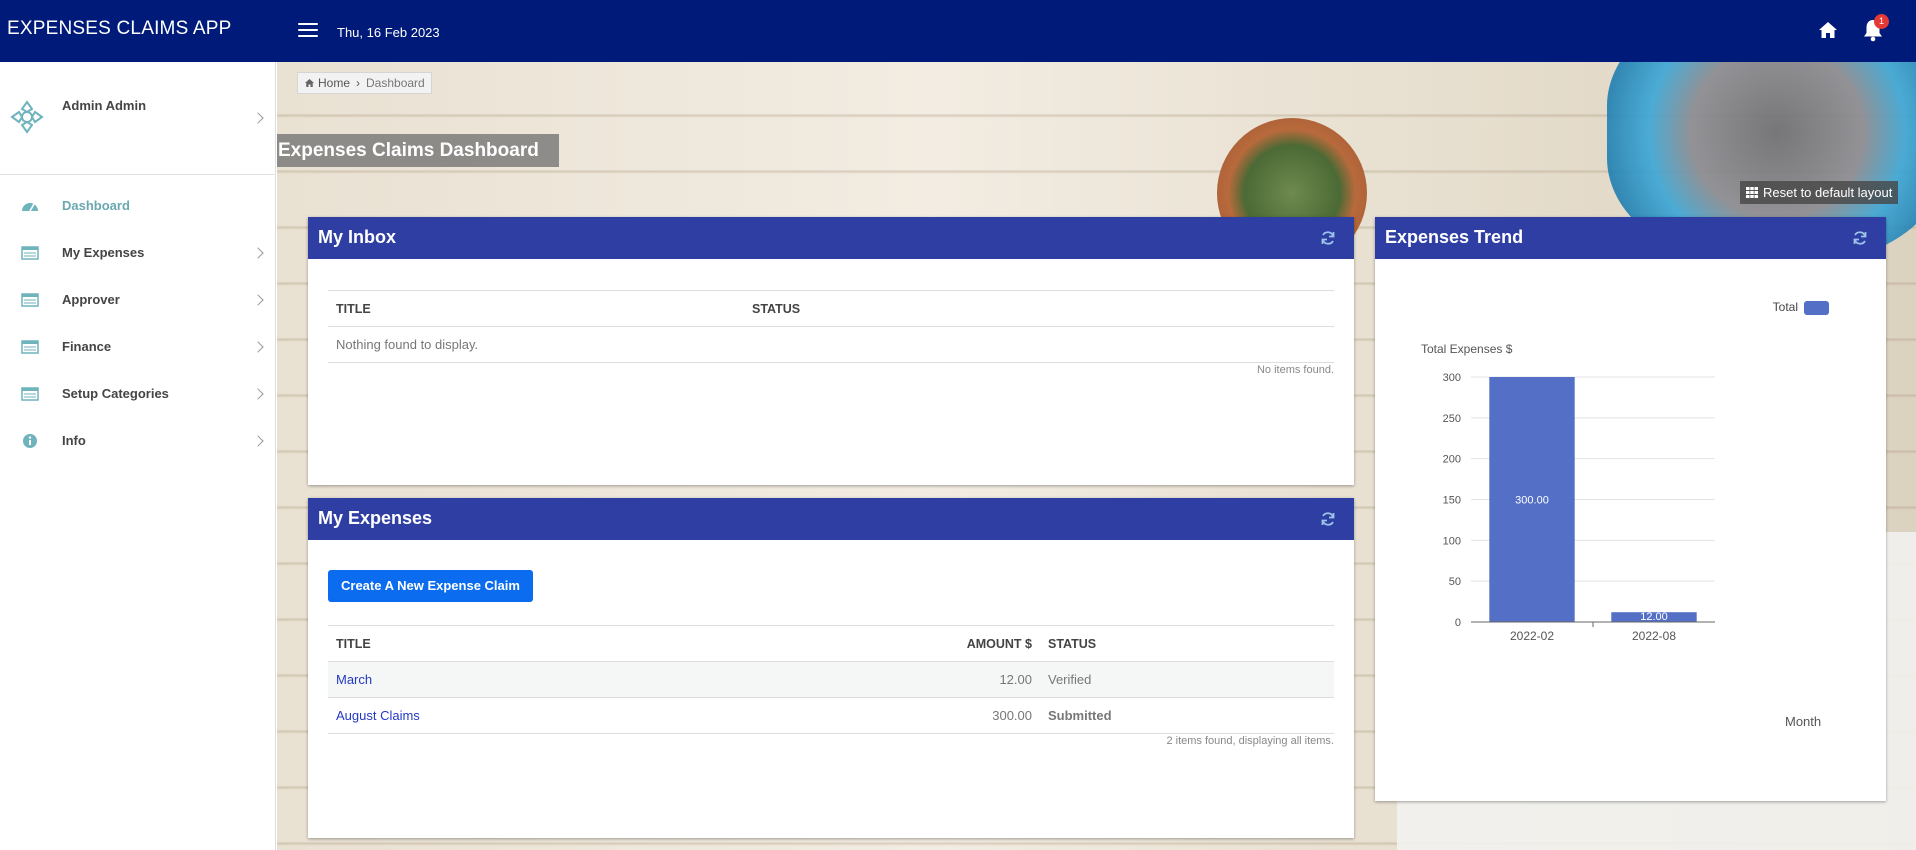 The width and height of the screenshot is (1916, 850). What do you see at coordinates (958, 31) in the screenshot?
I see `top-navbar: EXPENSES CLAIMS APP Thu, 16 Feb 2023 1` at bounding box center [958, 31].